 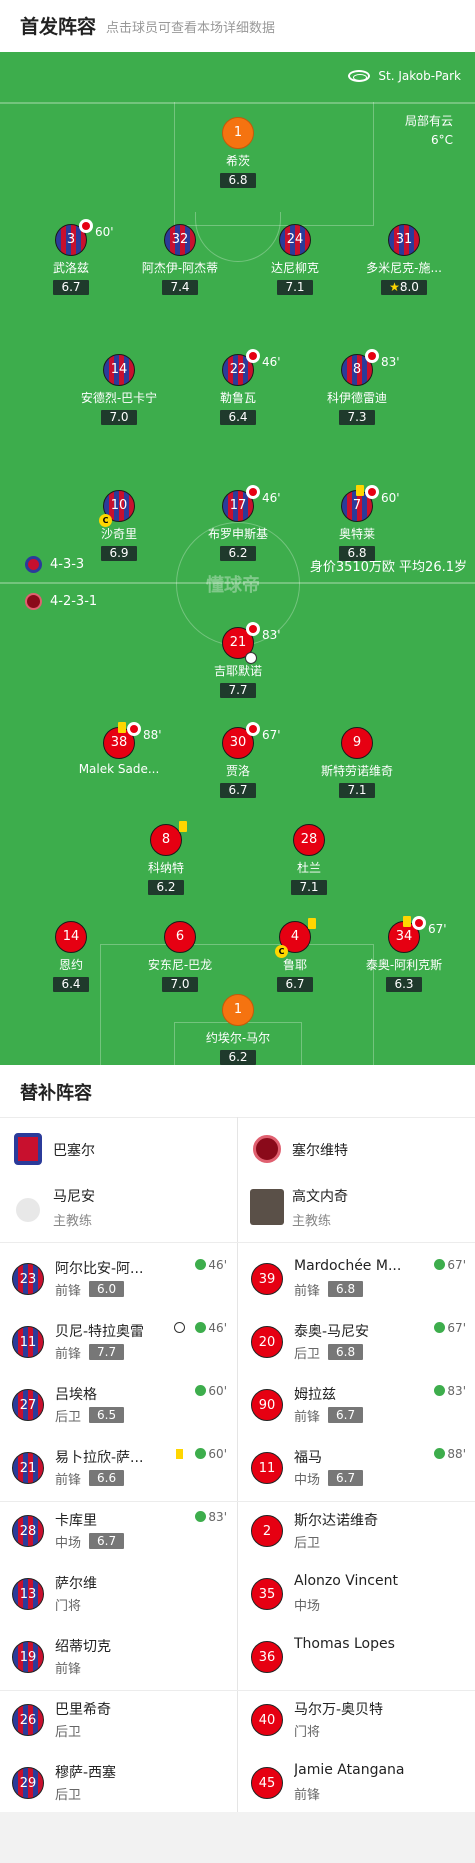 What do you see at coordinates (320, 1196) in the screenshot?
I see `away-coach-name: 高文内奇` at bounding box center [320, 1196].